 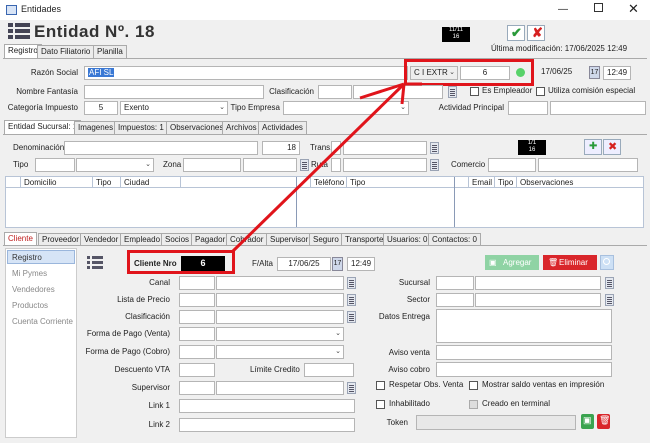 What do you see at coordinates (326, 168) in the screenshot?
I see `annotation-arrow` at bounding box center [326, 168].